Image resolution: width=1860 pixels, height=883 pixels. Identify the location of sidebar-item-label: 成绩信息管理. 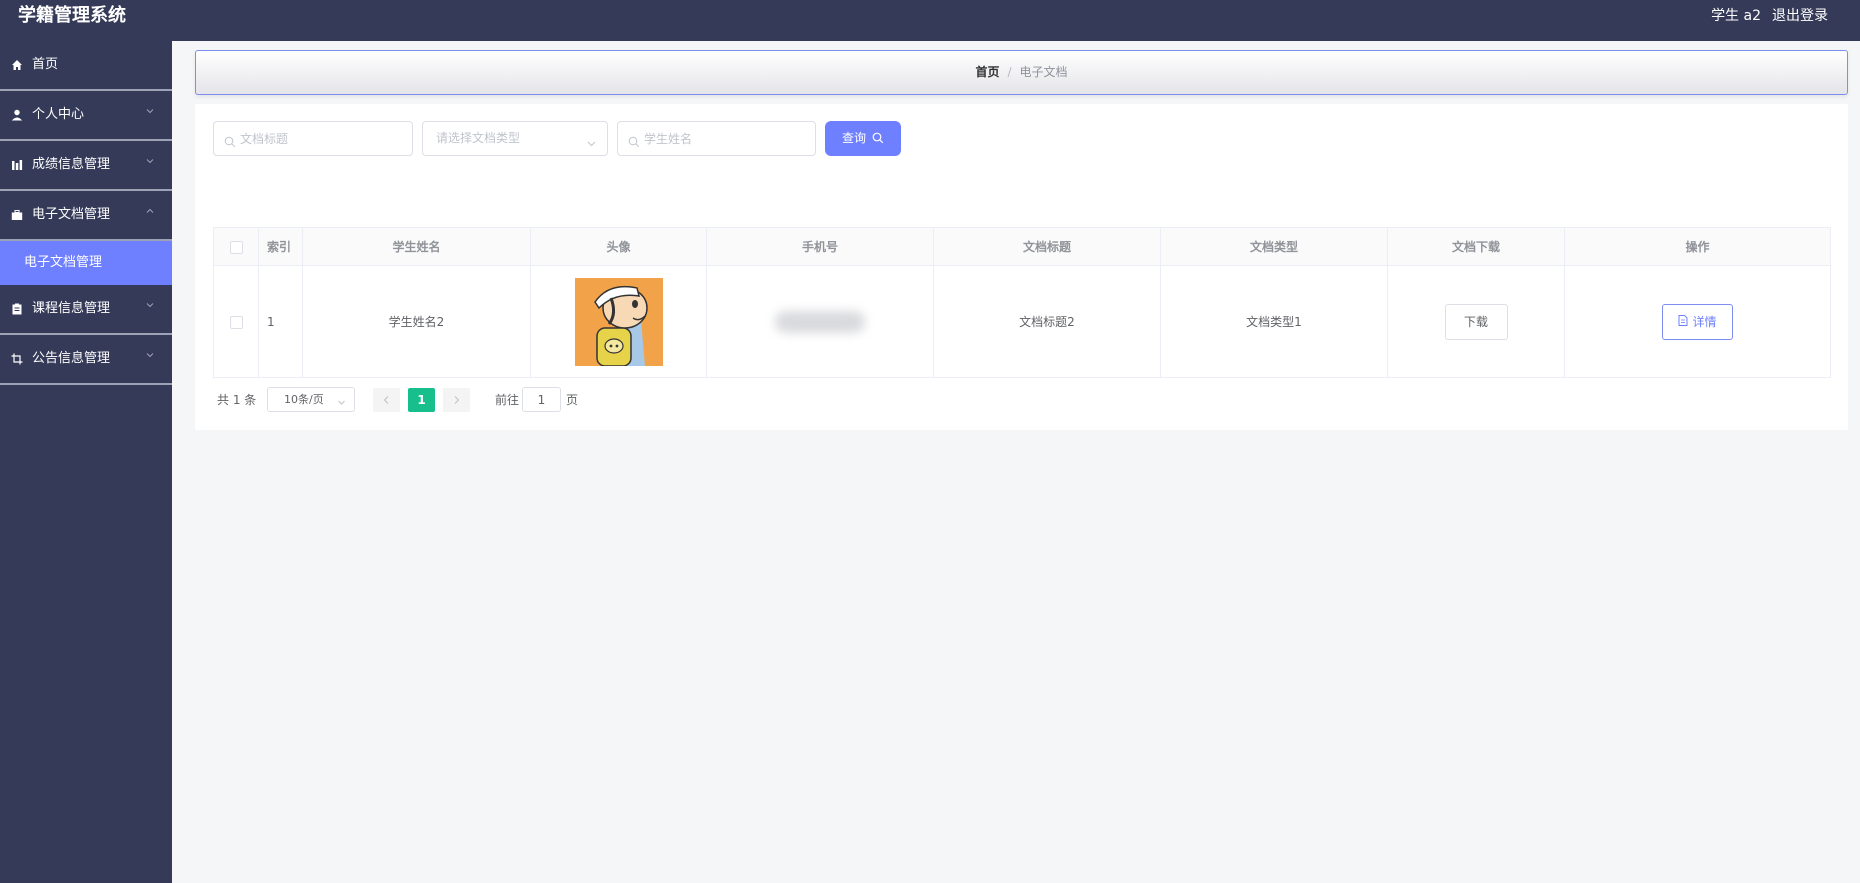
(71, 164).